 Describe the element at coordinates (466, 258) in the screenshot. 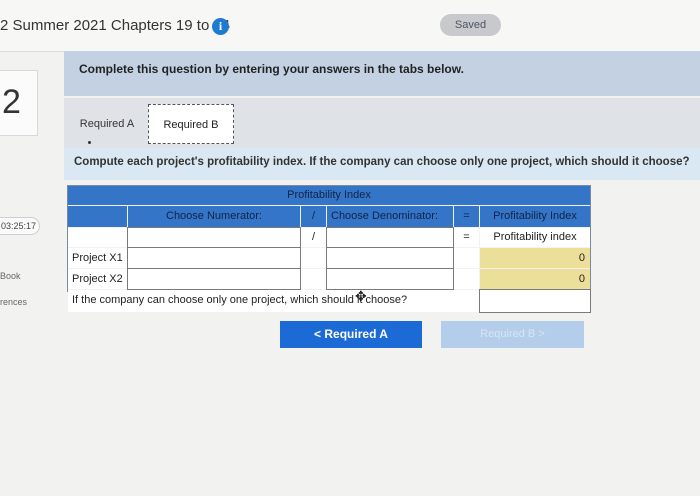

I see `project-x1-equals-cell` at that location.